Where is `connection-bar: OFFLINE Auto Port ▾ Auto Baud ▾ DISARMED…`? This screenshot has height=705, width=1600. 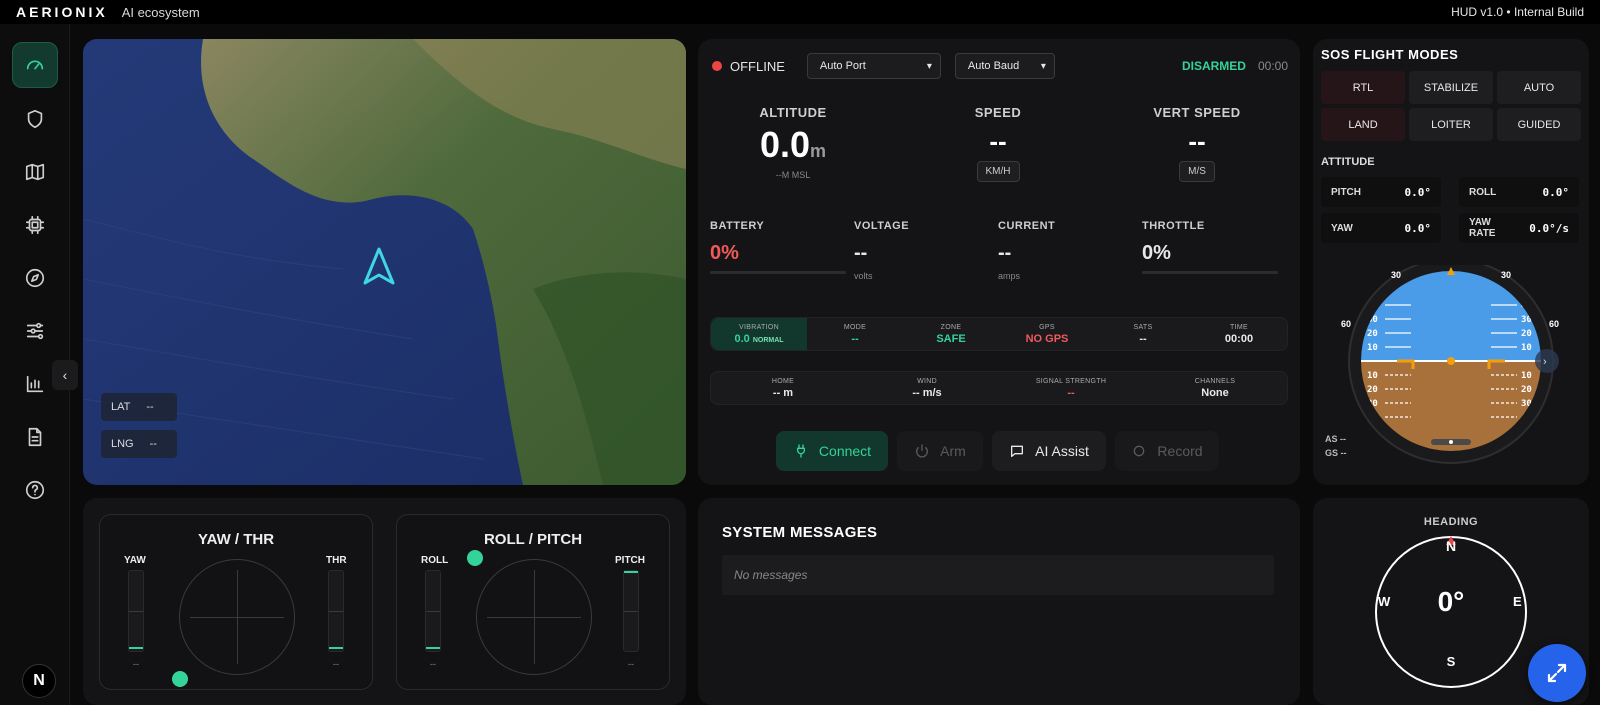 connection-bar: OFFLINE Auto Port ▾ Auto Baud ▾ DISARMED… is located at coordinates (1000, 66).